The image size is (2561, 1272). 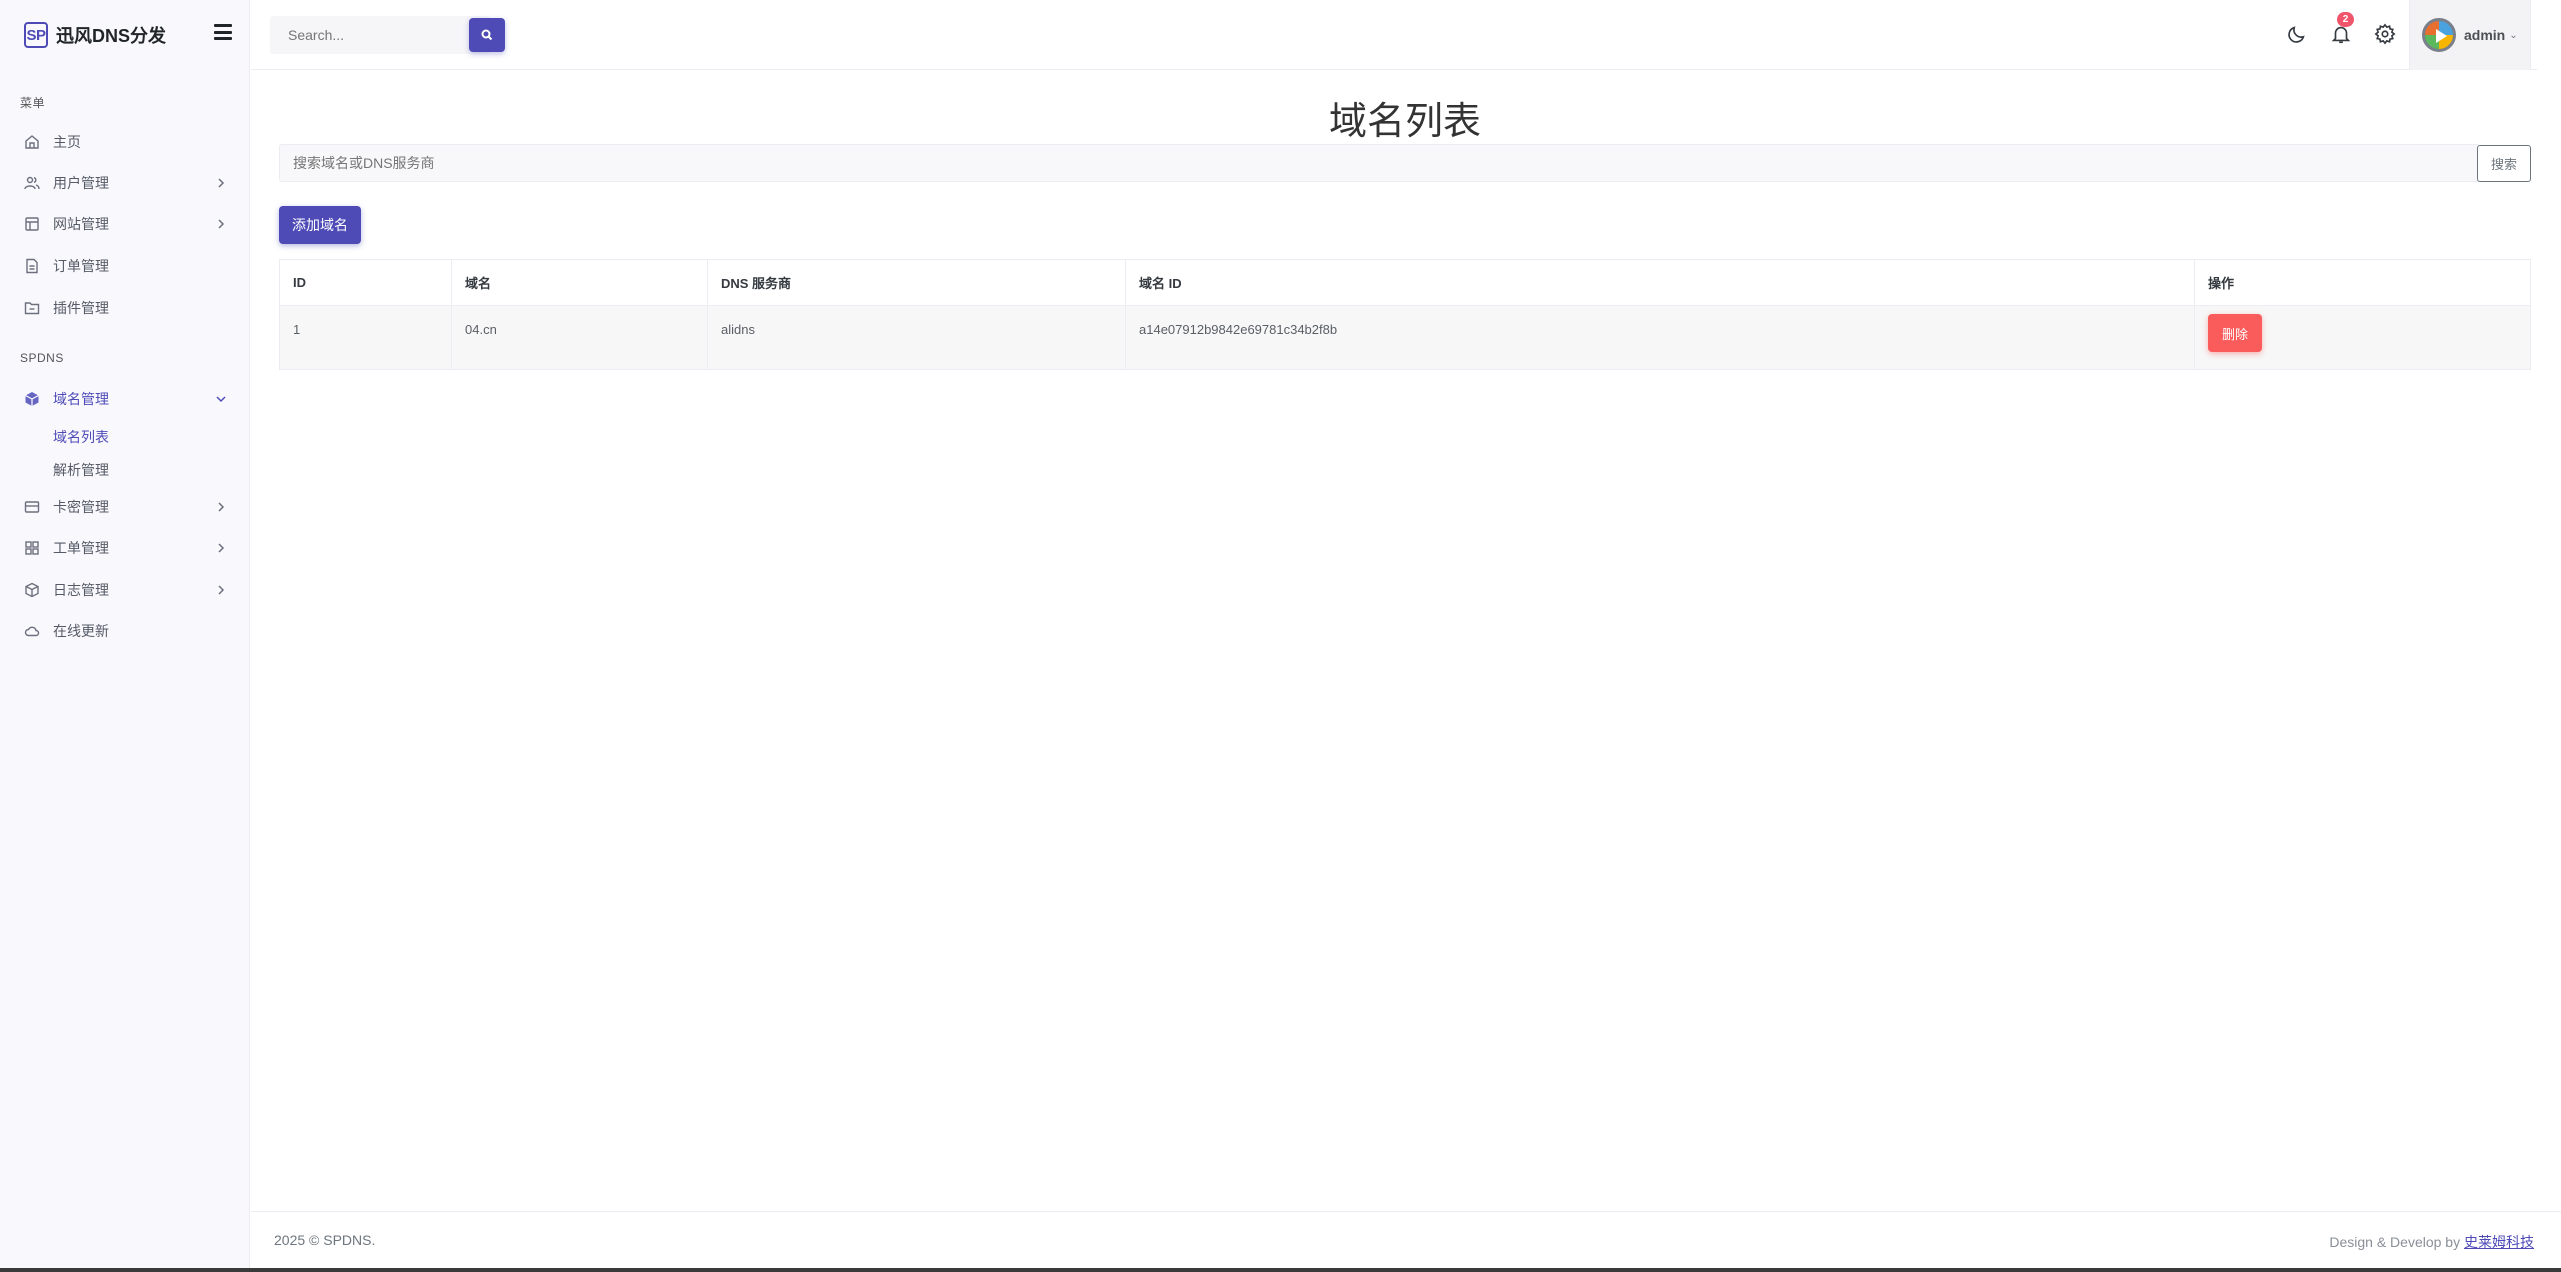 I want to click on sidebar-item-label: 插件管理, so click(x=81, y=308).